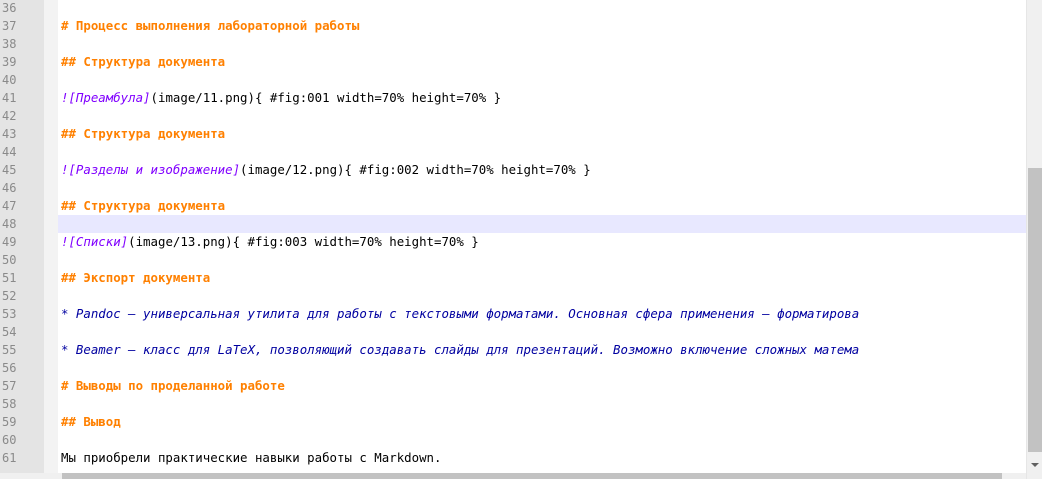 This screenshot has height=479, width=1042. I want to click on chevron-down-icon, so click(1035, 465).